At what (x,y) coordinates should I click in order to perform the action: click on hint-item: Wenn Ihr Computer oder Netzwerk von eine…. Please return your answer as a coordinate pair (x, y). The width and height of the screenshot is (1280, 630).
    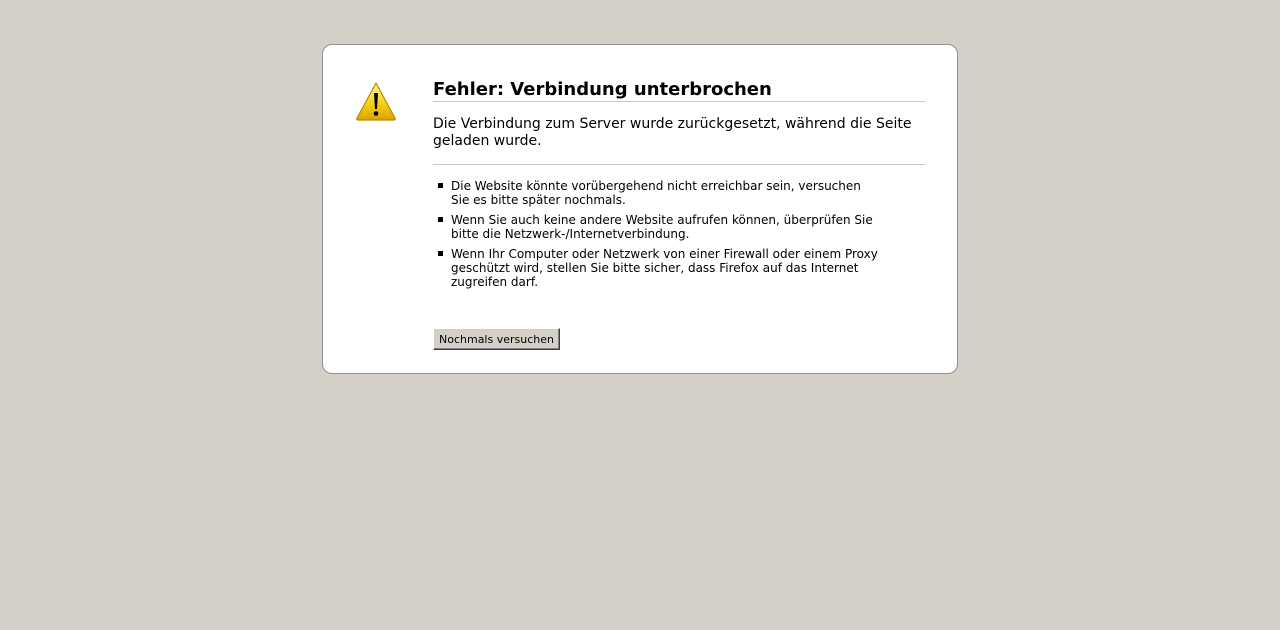
    Looking at the image, I should click on (658, 268).